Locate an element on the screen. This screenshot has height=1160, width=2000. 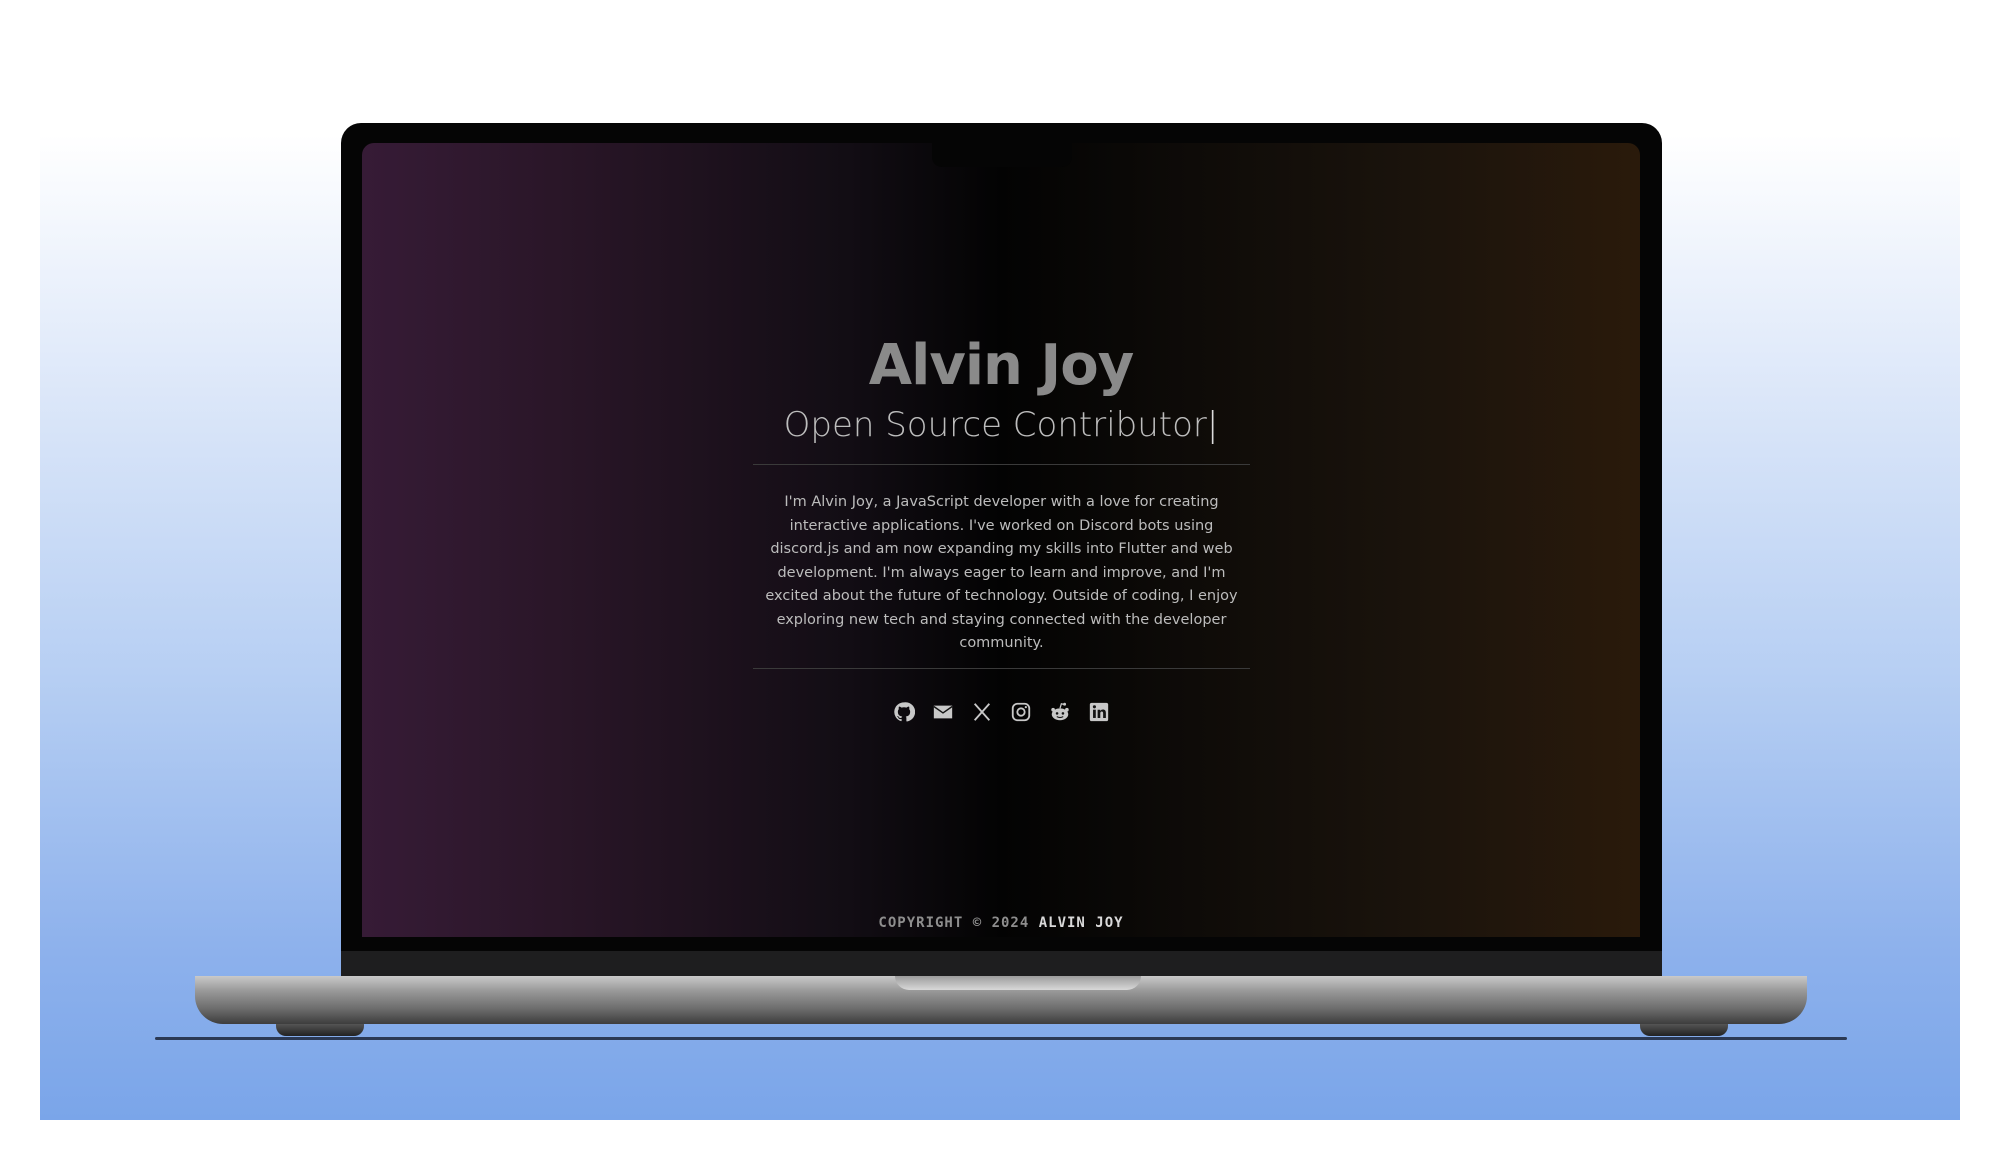
instagram-icon is located at coordinates (1020, 711).